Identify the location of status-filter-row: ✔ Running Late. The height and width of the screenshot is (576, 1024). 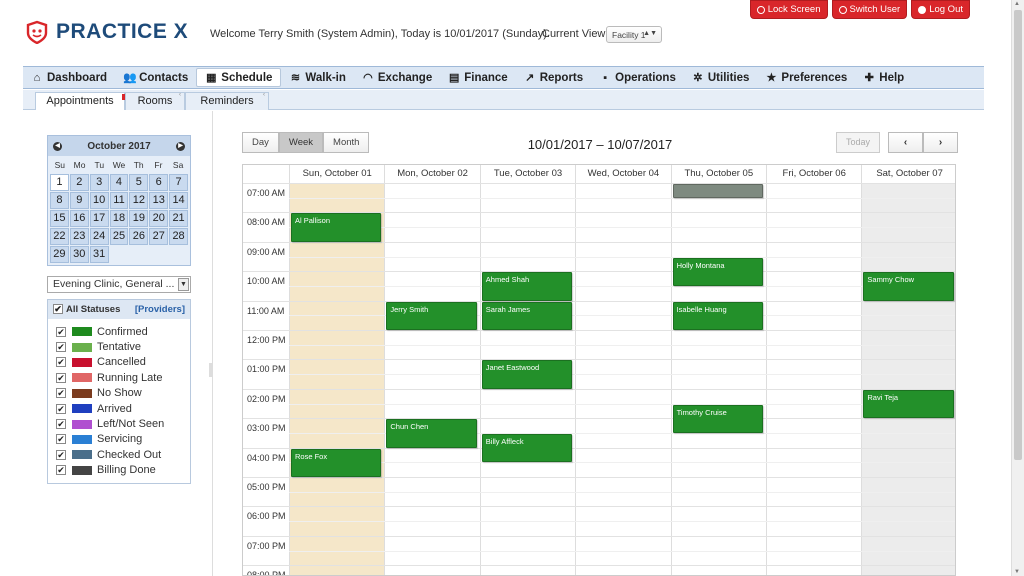
(119, 377).